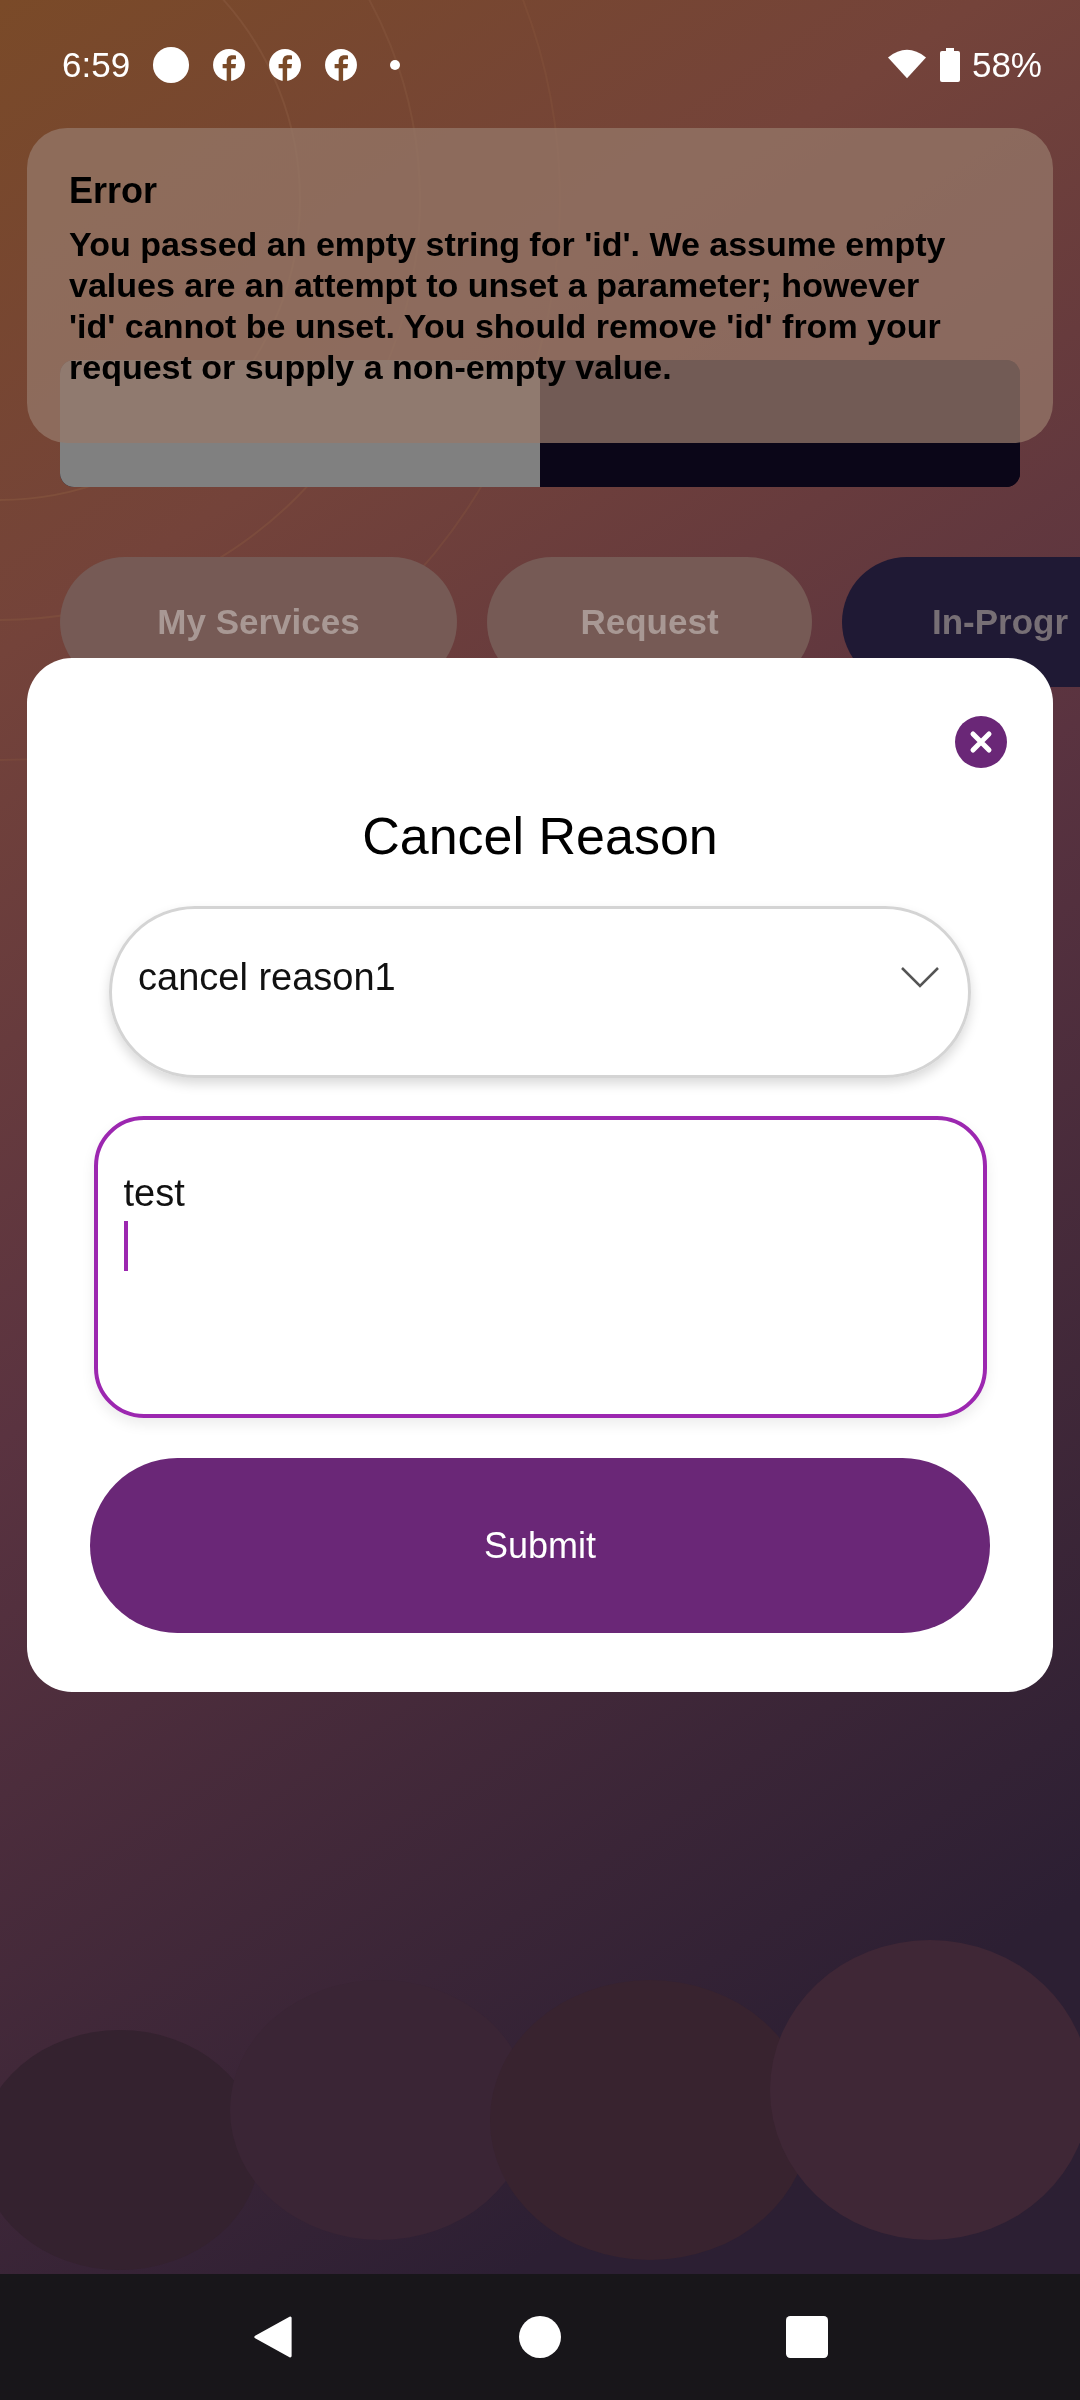  I want to click on note-field: test, so click(540, 1267).